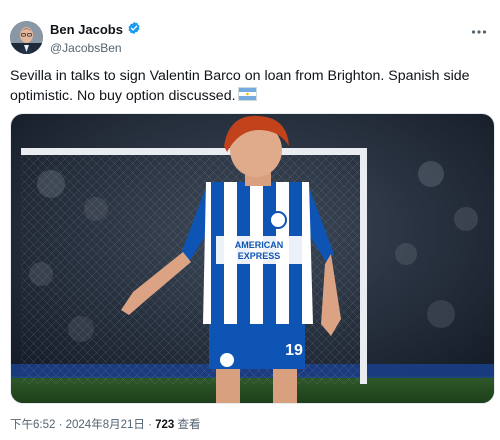 The image size is (500, 440). Describe the element at coordinates (134, 30) in the screenshot. I see `verified-badge-icon` at that location.